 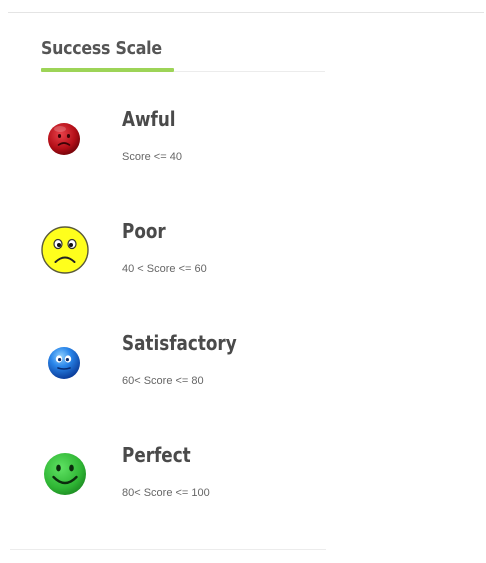 What do you see at coordinates (149, 119) in the screenshot?
I see `scale-item-name: Awful` at bounding box center [149, 119].